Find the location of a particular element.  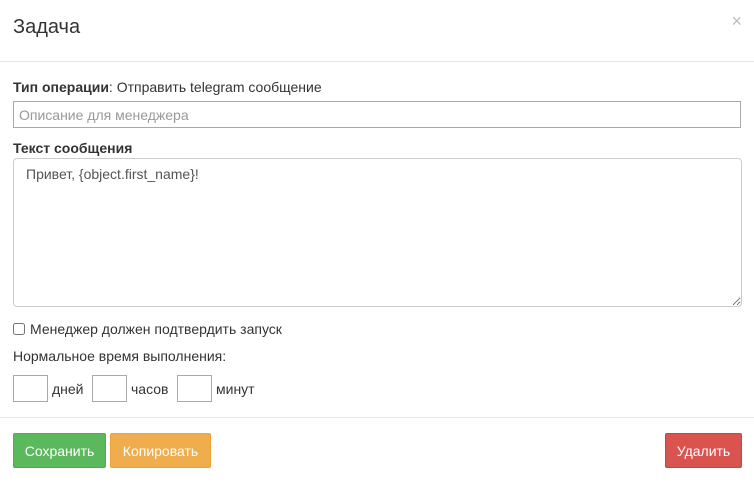

operation-type-value: Отправить telegram сообщение is located at coordinates (219, 87).